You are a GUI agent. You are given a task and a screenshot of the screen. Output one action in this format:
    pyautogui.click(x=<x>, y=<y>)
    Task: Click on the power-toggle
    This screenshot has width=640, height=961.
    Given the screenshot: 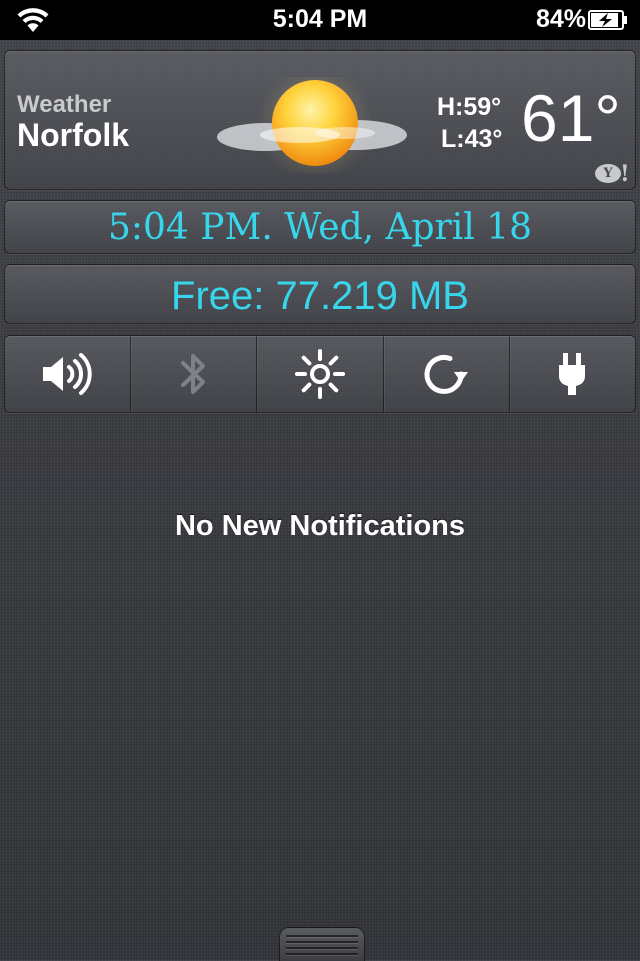 What is the action you would take?
    pyautogui.click(x=572, y=374)
    